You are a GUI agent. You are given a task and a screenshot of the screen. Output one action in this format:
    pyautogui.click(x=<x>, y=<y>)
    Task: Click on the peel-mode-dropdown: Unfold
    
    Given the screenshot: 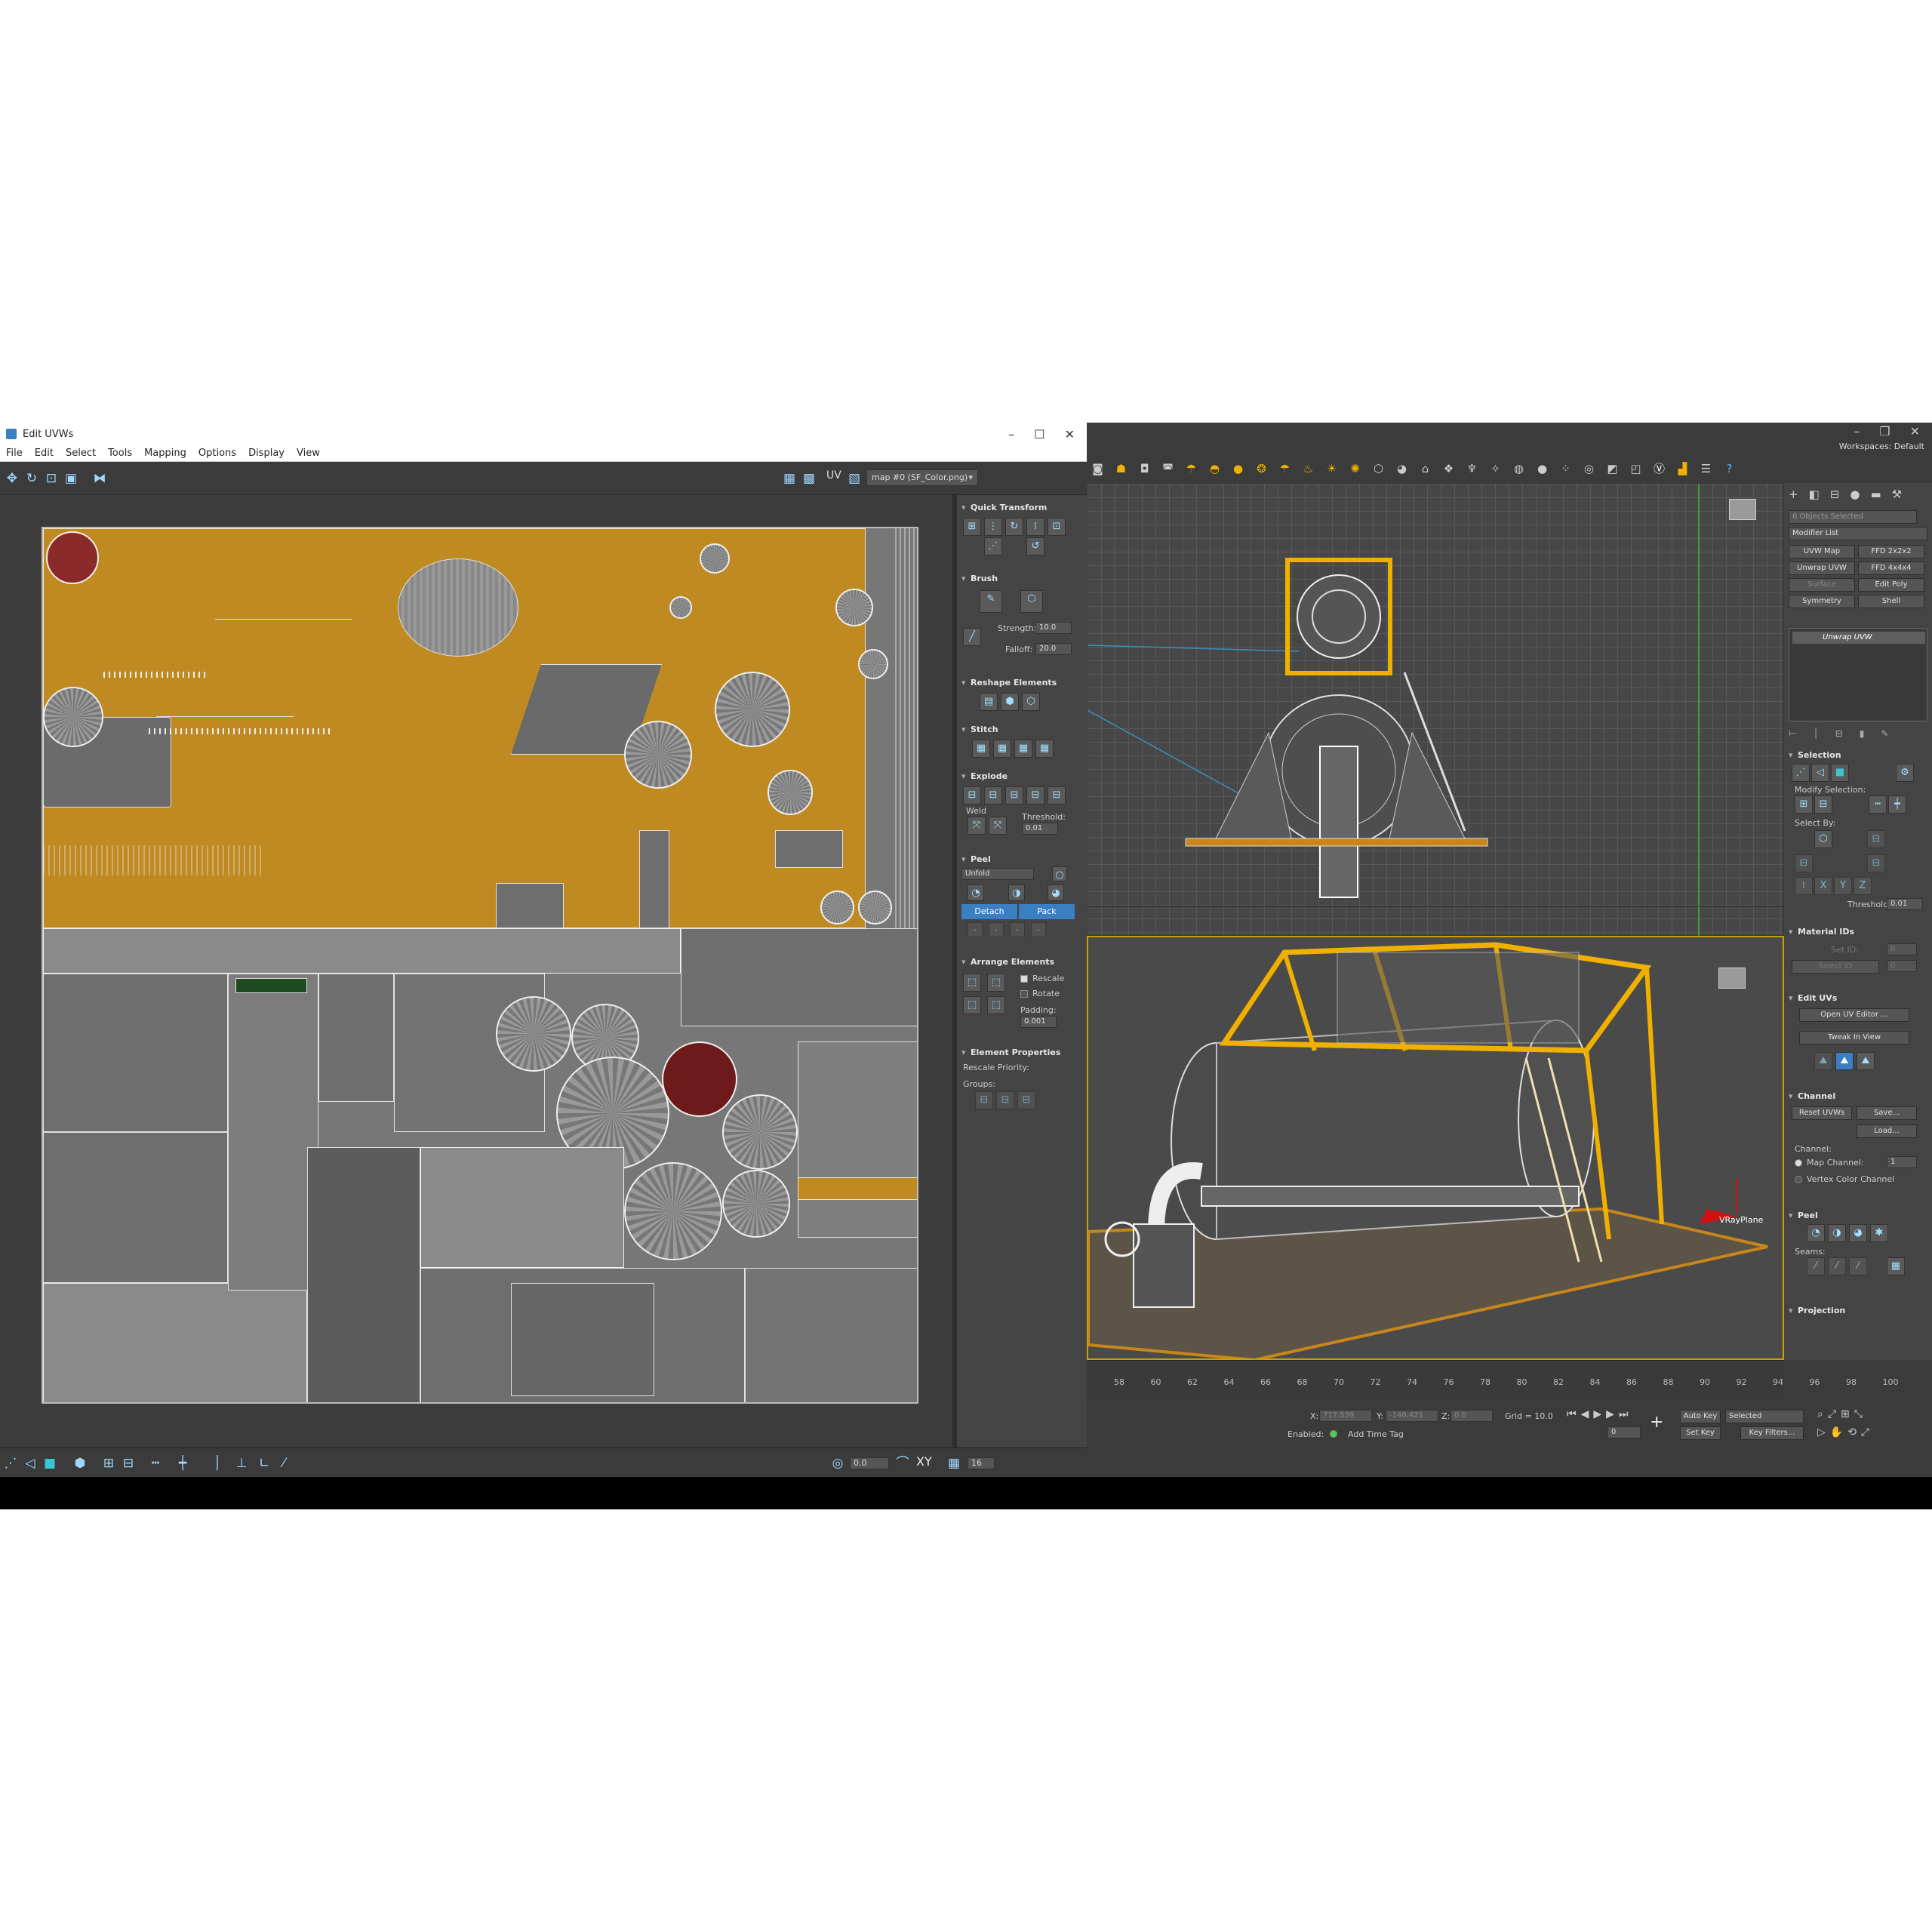 What is the action you would take?
    pyautogui.click(x=997, y=874)
    